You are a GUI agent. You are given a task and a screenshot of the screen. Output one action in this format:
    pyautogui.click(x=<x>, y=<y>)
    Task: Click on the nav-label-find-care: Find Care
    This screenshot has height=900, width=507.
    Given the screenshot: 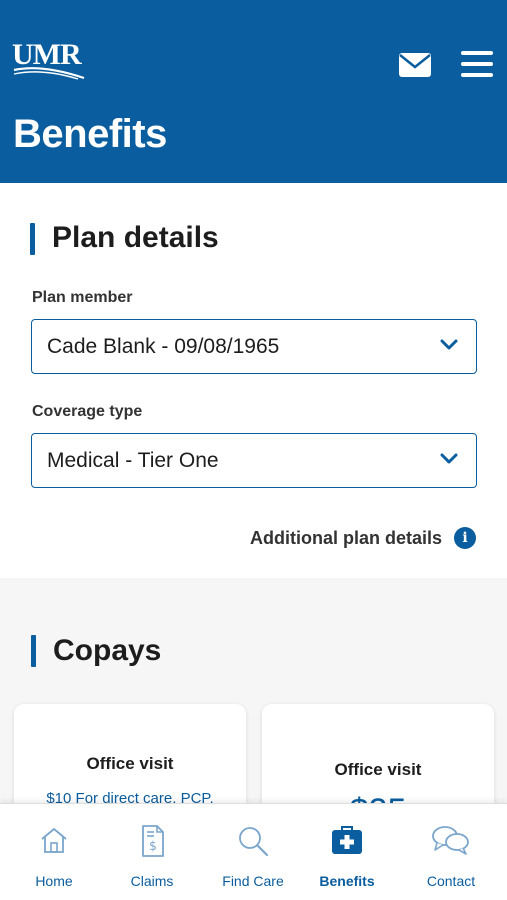 What is the action you would take?
    pyautogui.click(x=253, y=881)
    